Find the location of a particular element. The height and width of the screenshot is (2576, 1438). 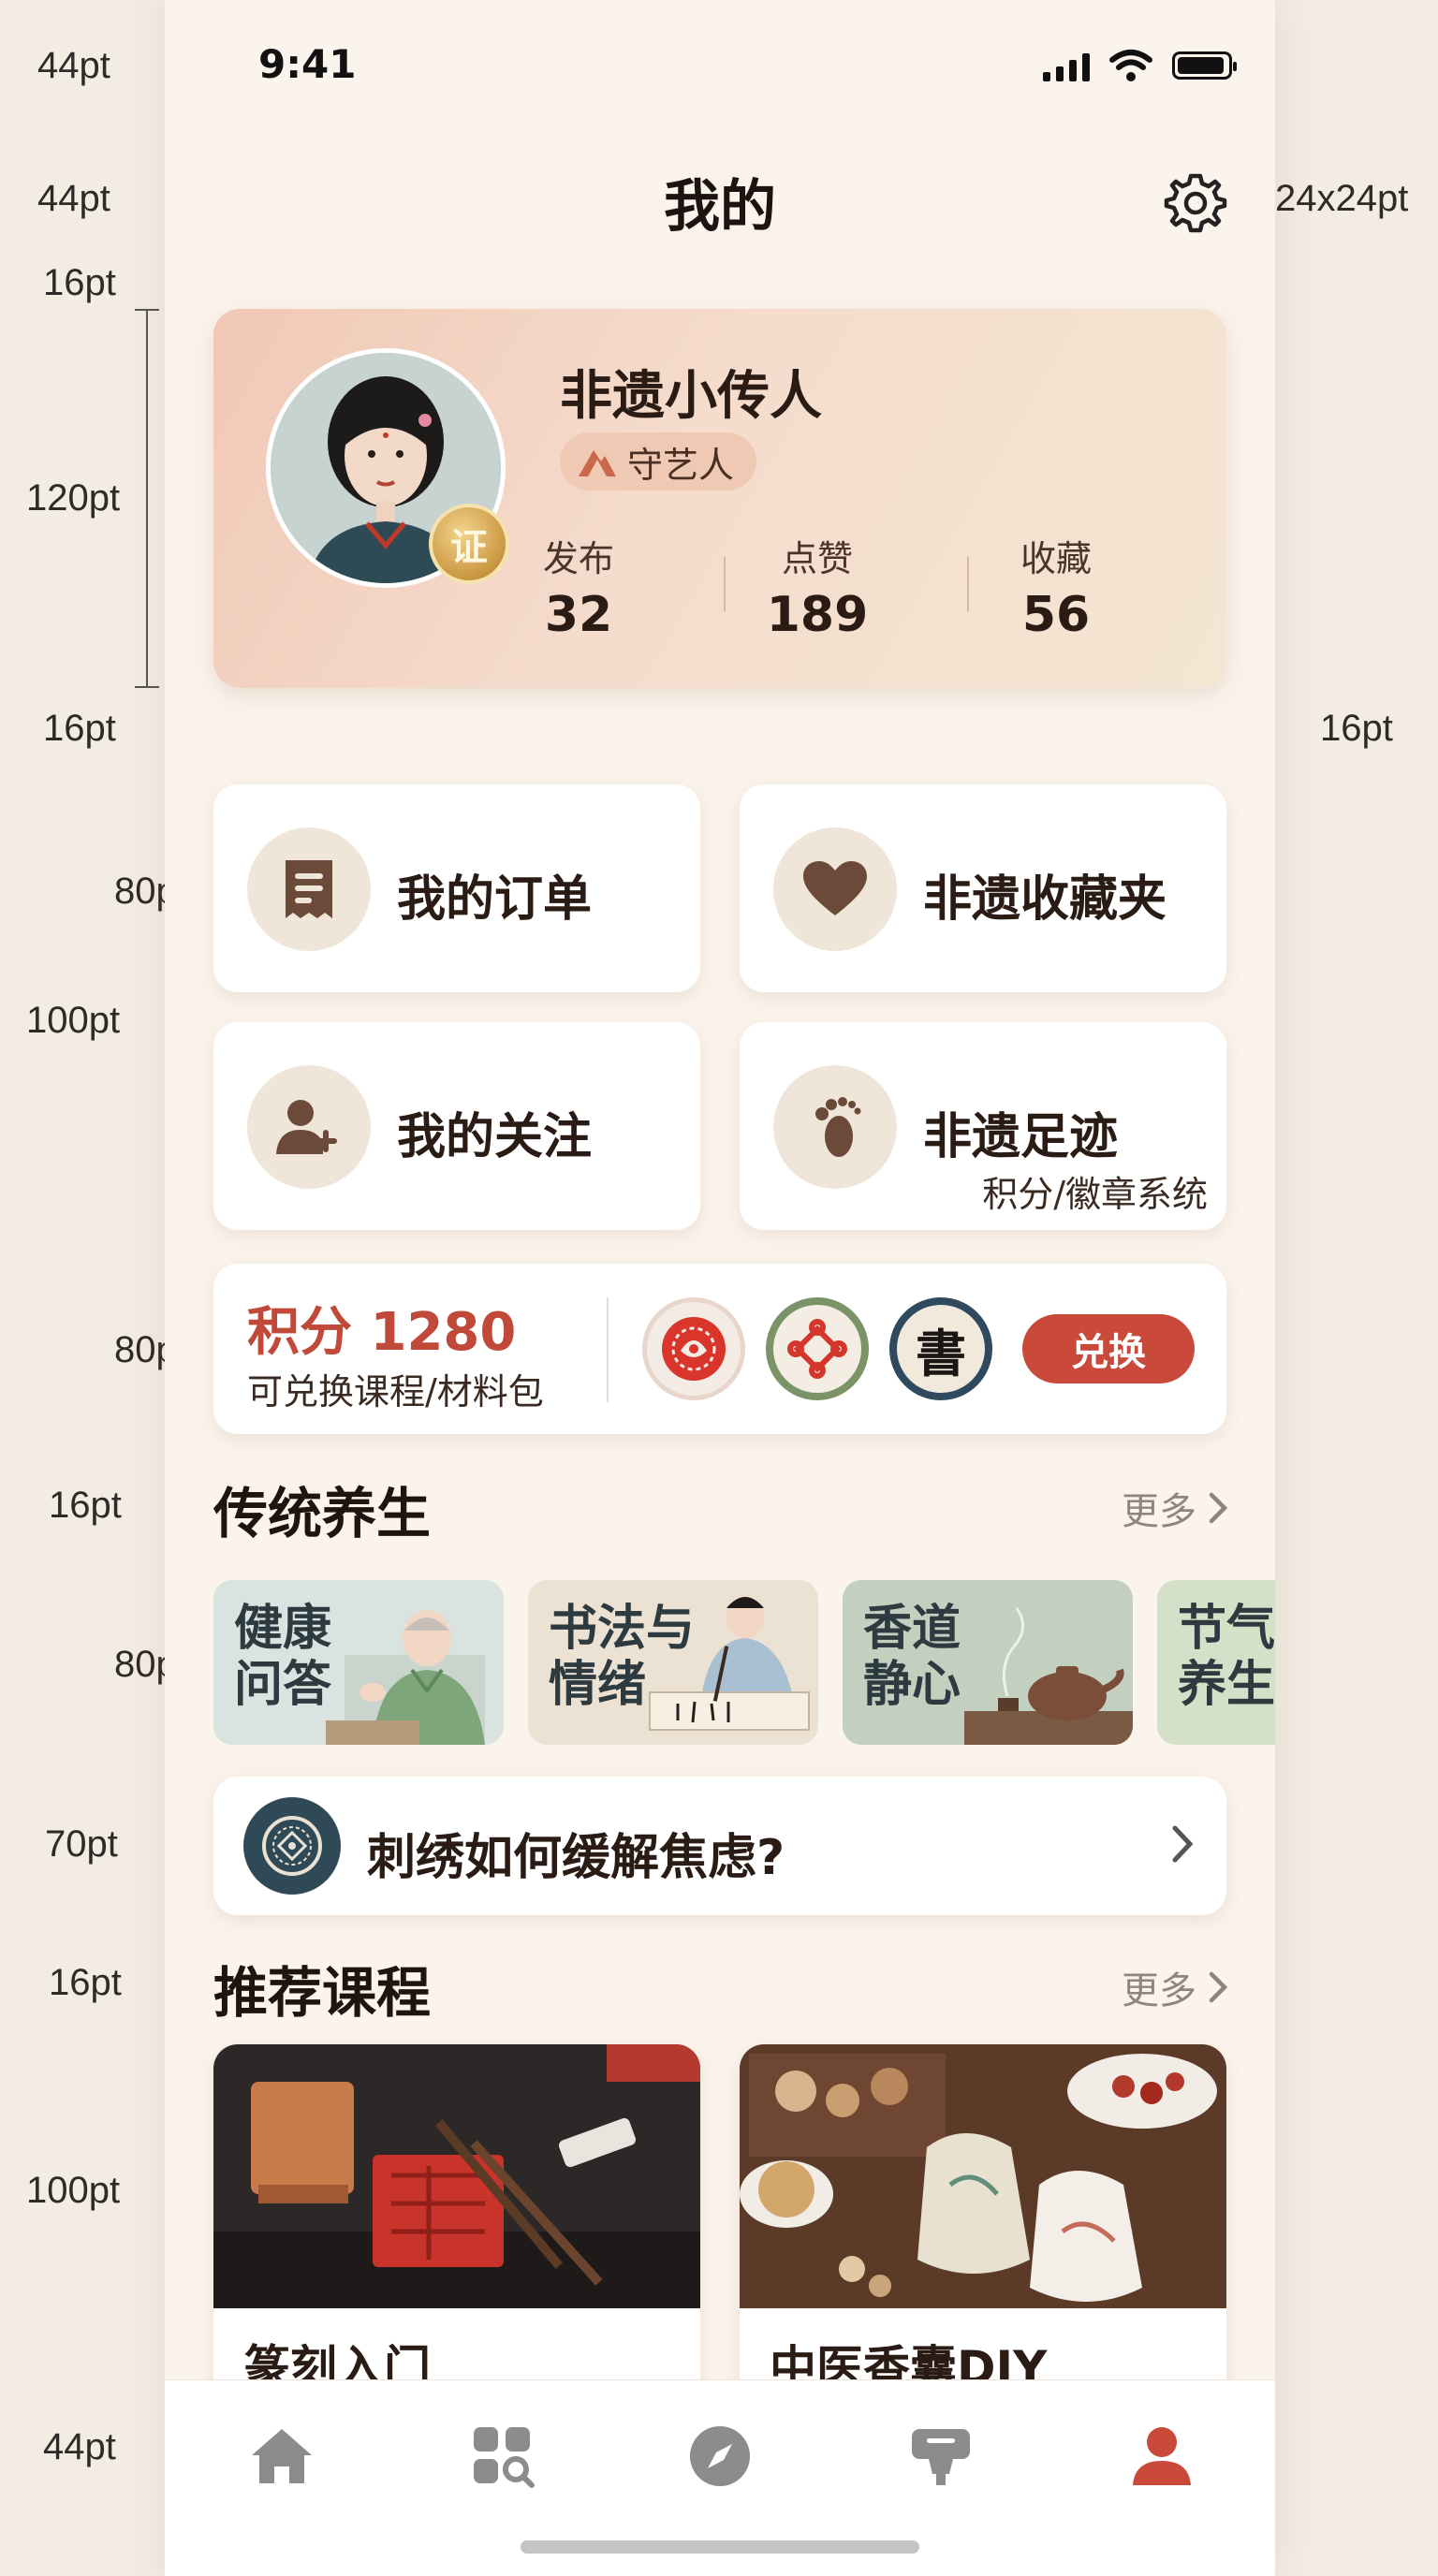

tab-discover is located at coordinates (720, 2456).